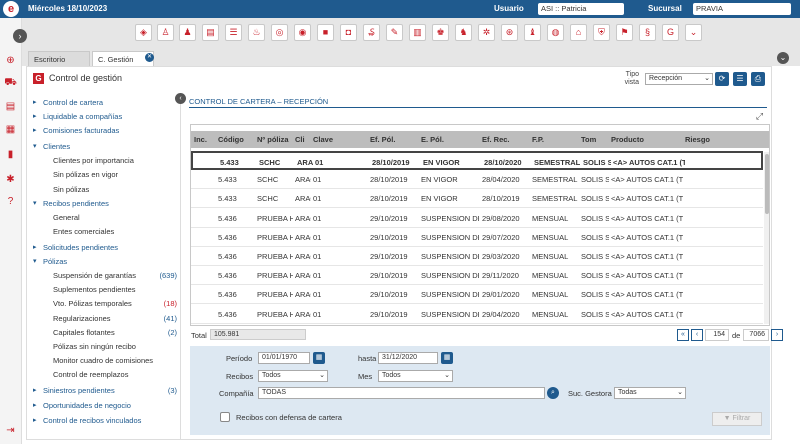 The image size is (800, 444). I want to click on flag-icon: ⚑, so click(624, 32).